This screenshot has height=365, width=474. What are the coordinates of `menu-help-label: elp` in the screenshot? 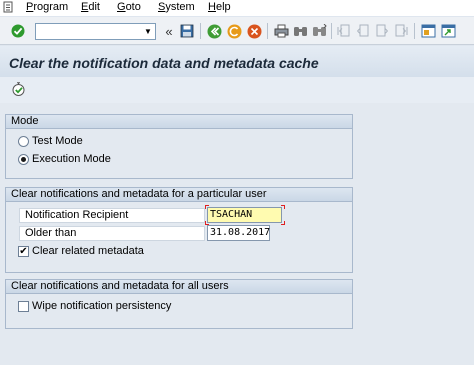 It's located at (223, 7).